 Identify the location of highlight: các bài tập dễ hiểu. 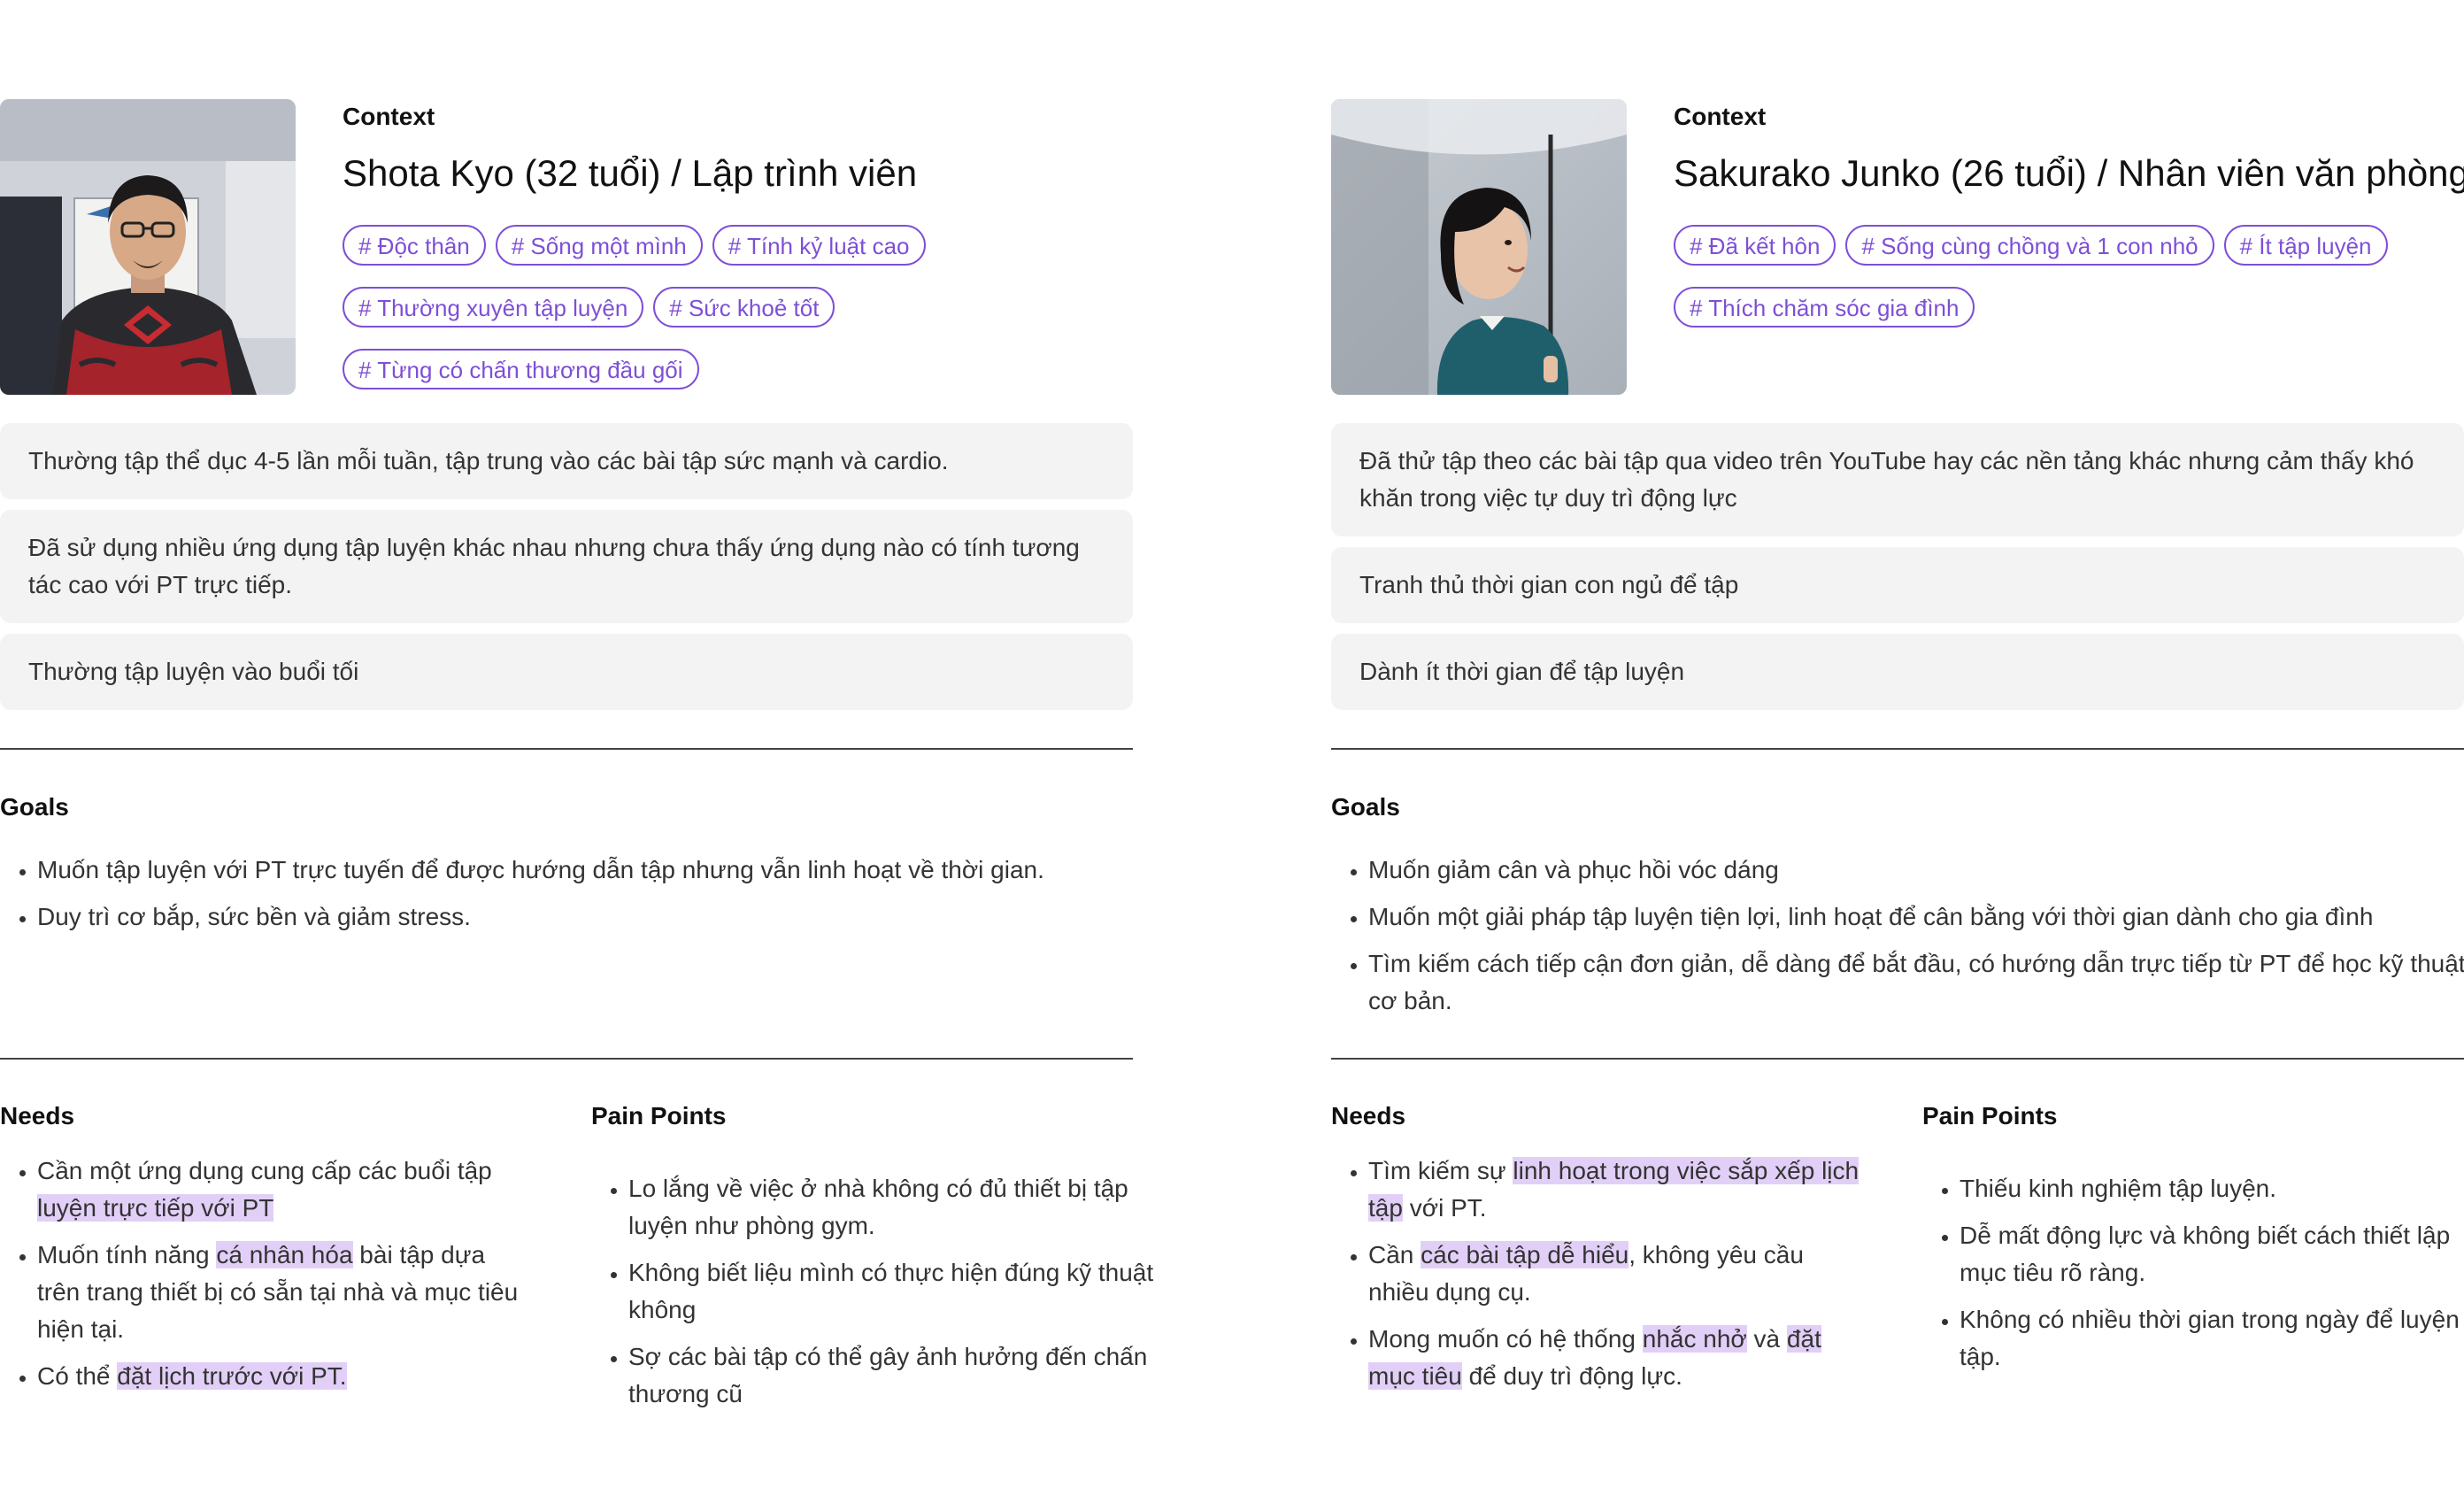
(1525, 1254).